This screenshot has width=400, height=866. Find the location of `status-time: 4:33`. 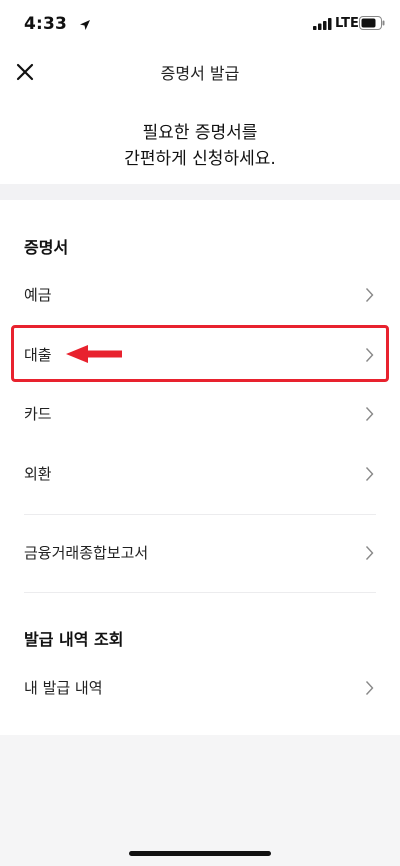

status-time: 4:33 is located at coordinates (46, 24).